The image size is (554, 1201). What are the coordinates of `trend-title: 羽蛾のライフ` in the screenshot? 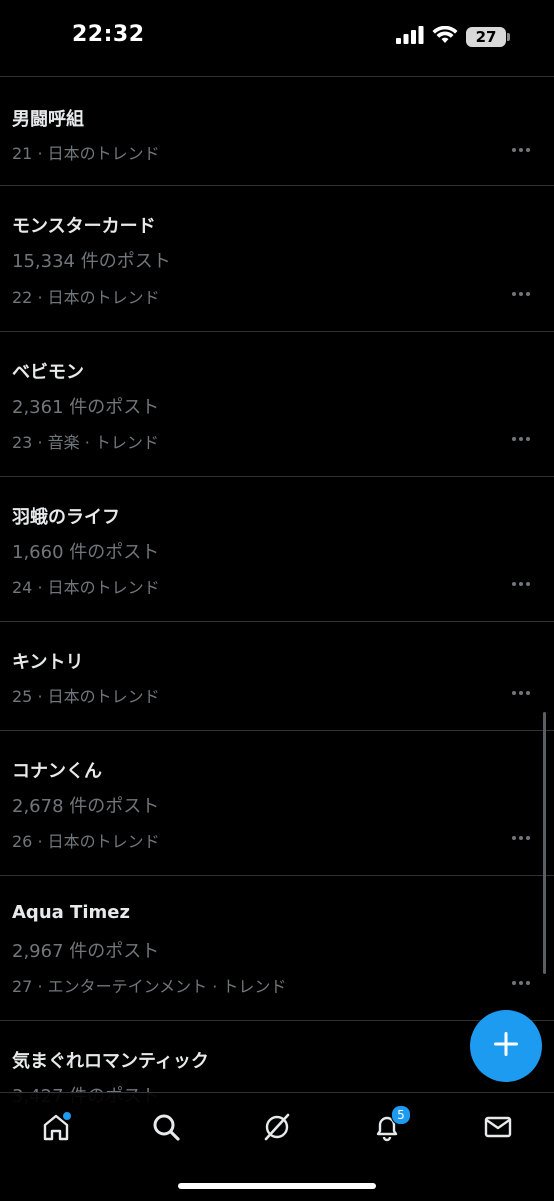 It's located at (66, 517).